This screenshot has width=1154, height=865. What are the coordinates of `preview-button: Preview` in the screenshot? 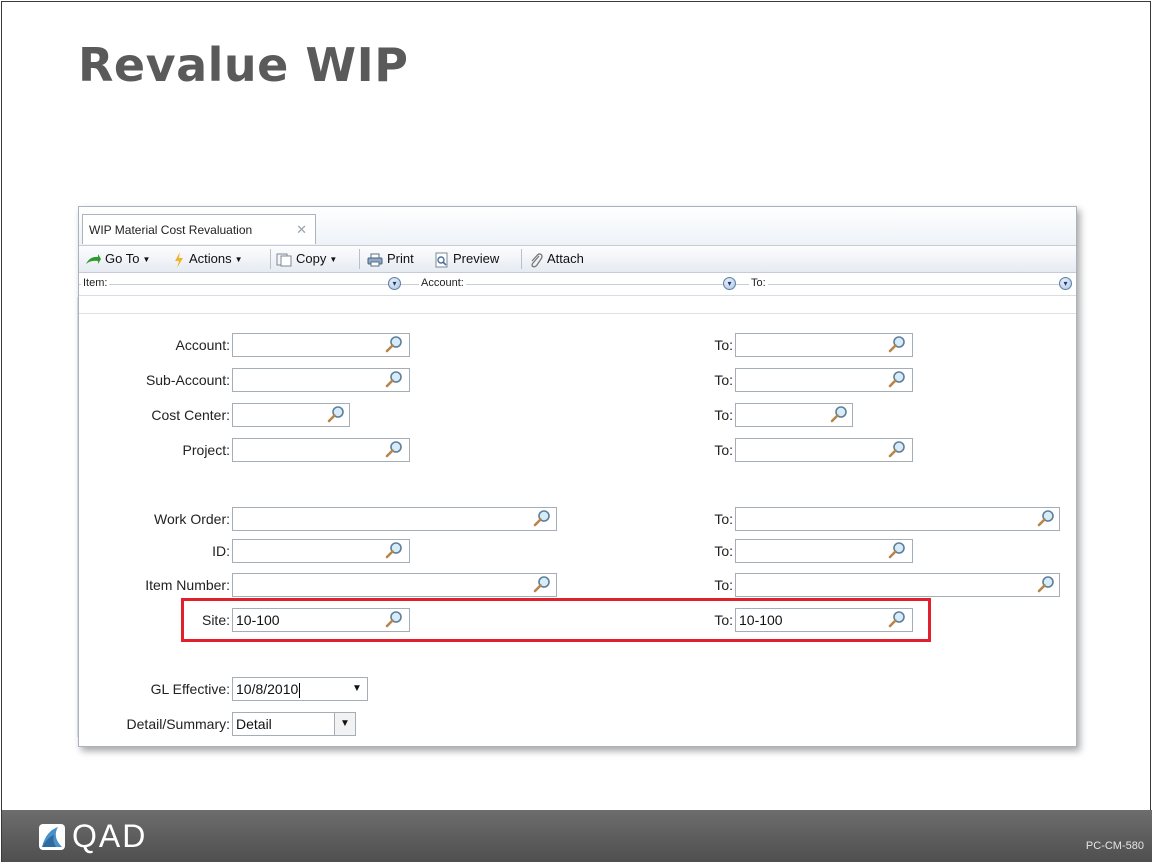 It's located at (467, 259).